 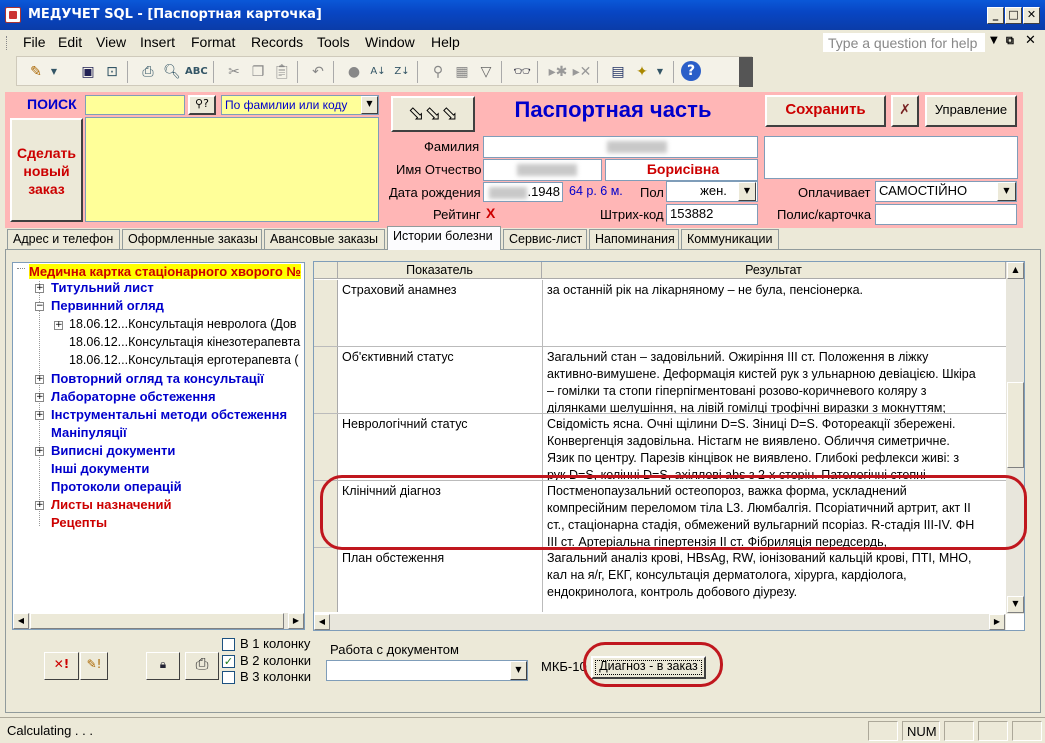 I want to click on save-button: Сохранить, so click(x=825, y=111).